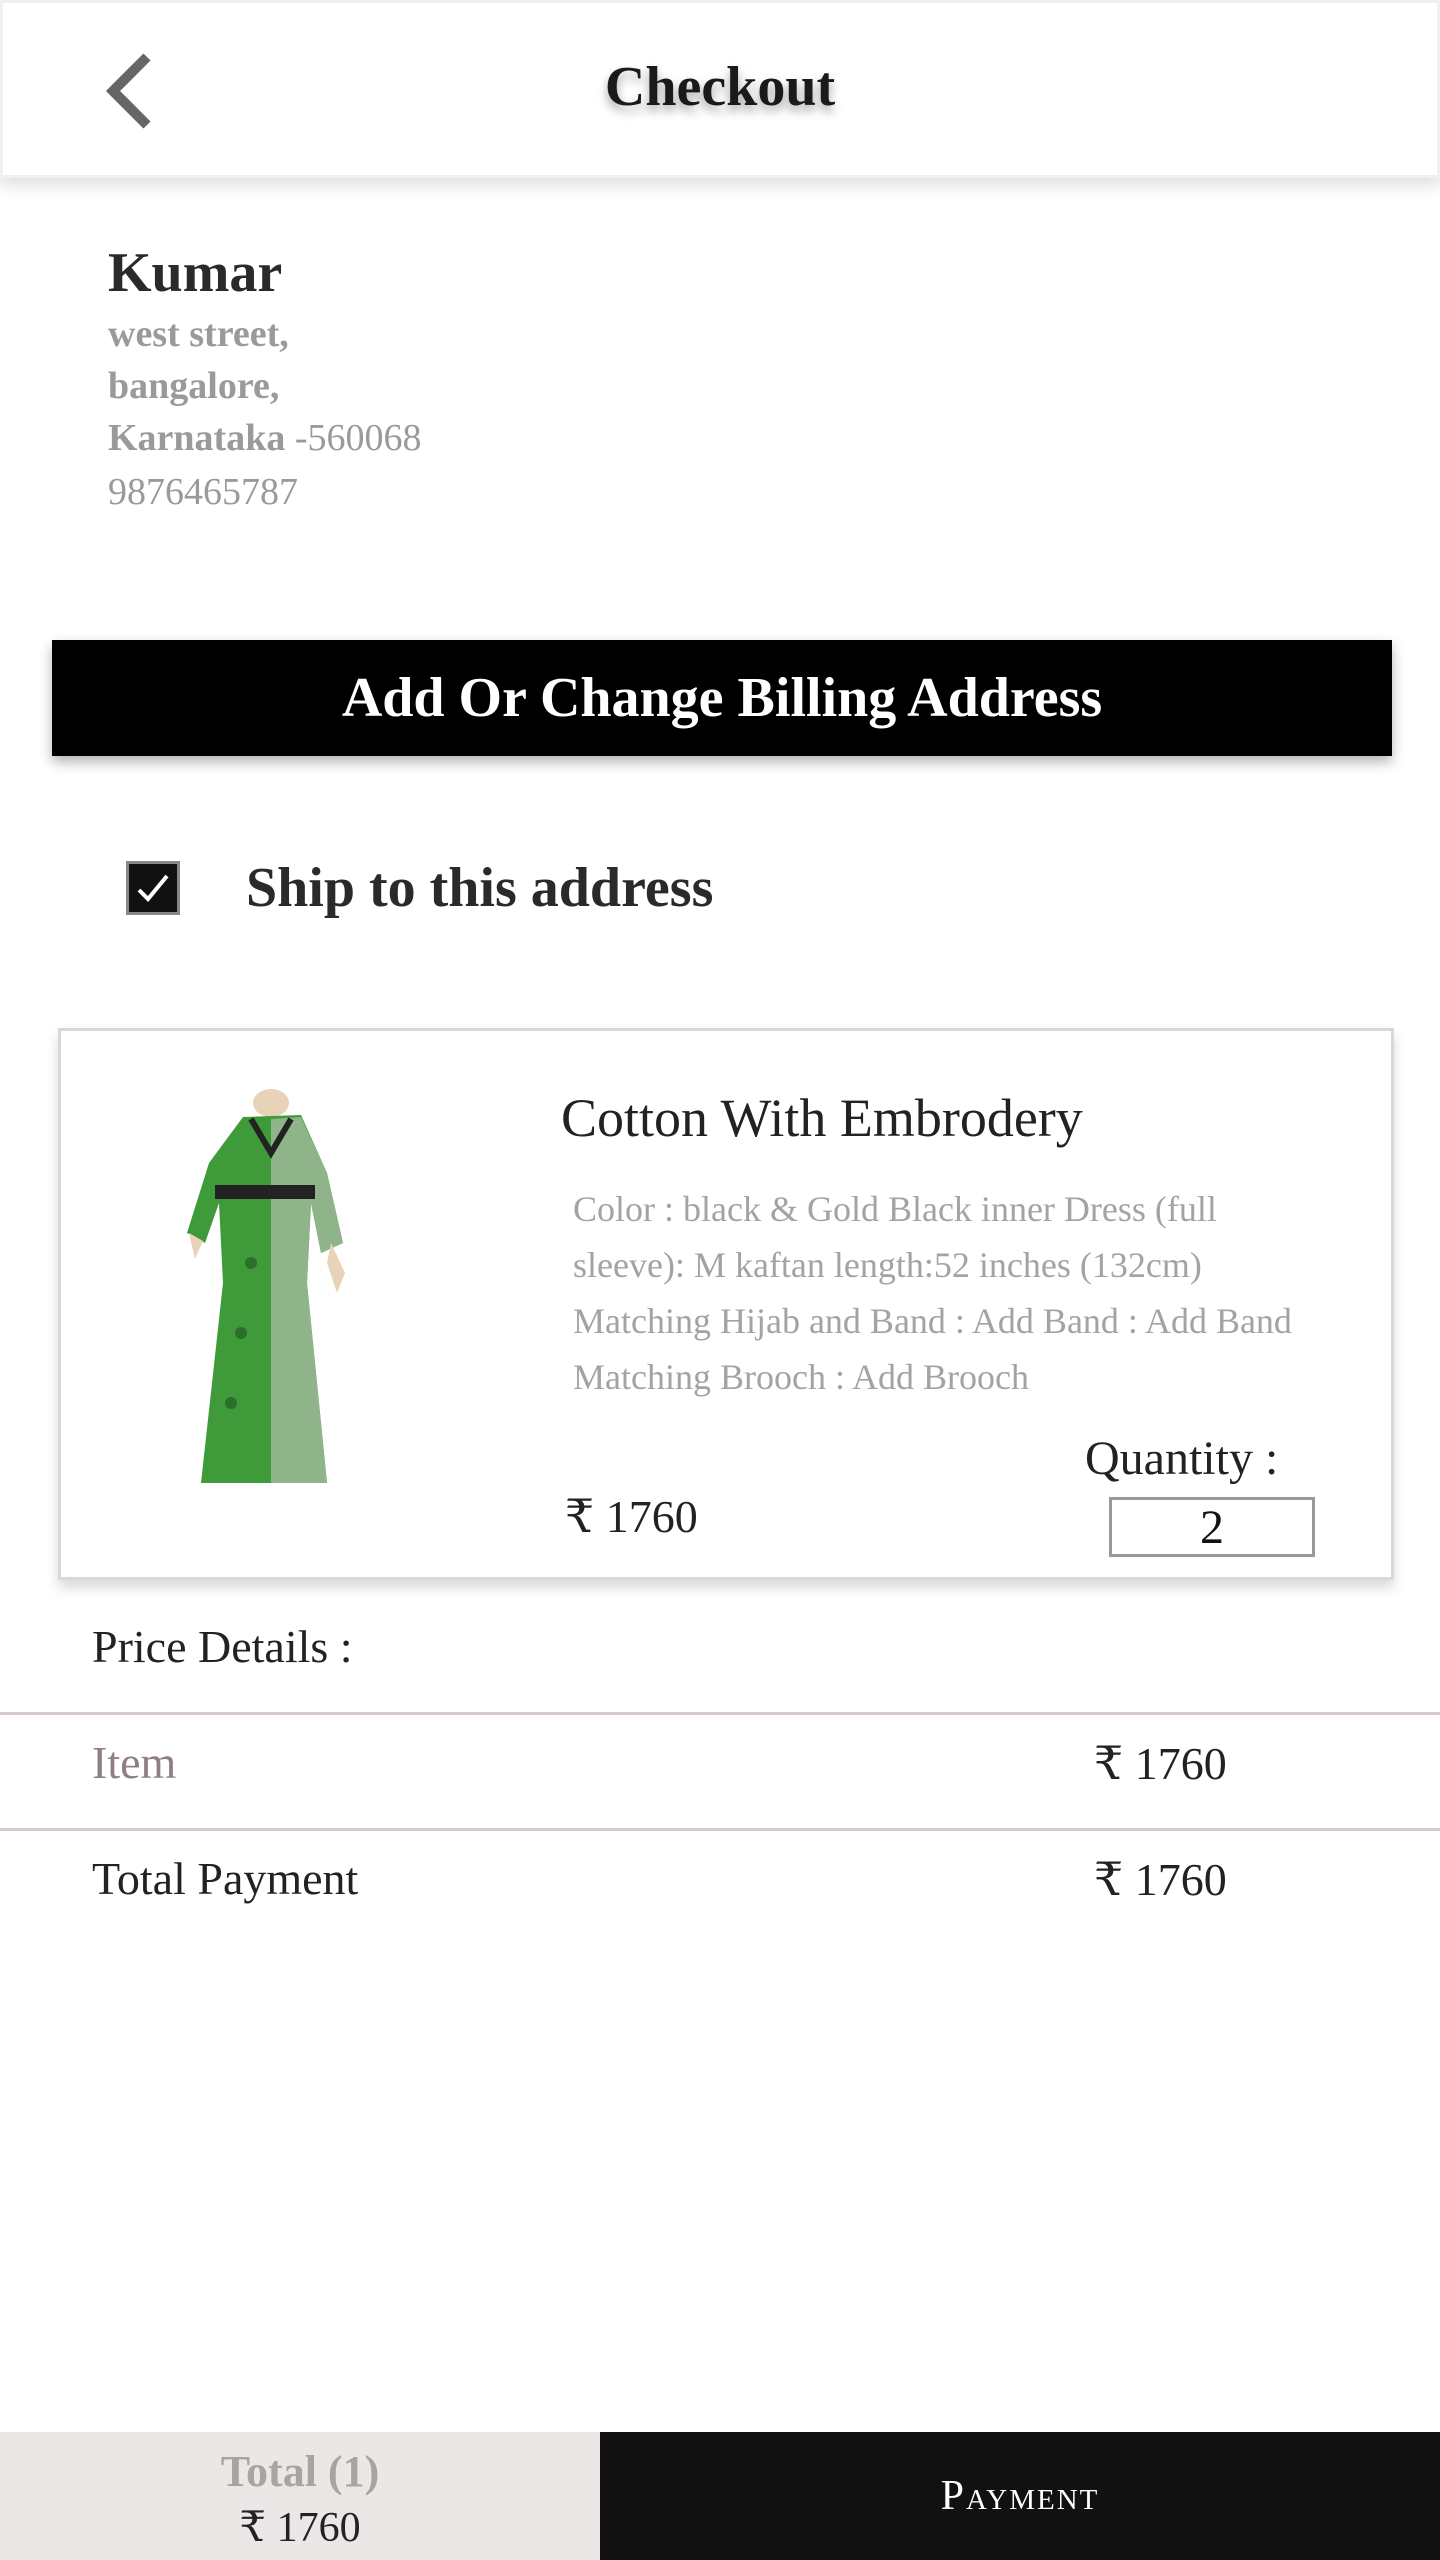 The width and height of the screenshot is (1440, 2560). I want to click on ship-to-address-option: Ship to this address, so click(419, 888).